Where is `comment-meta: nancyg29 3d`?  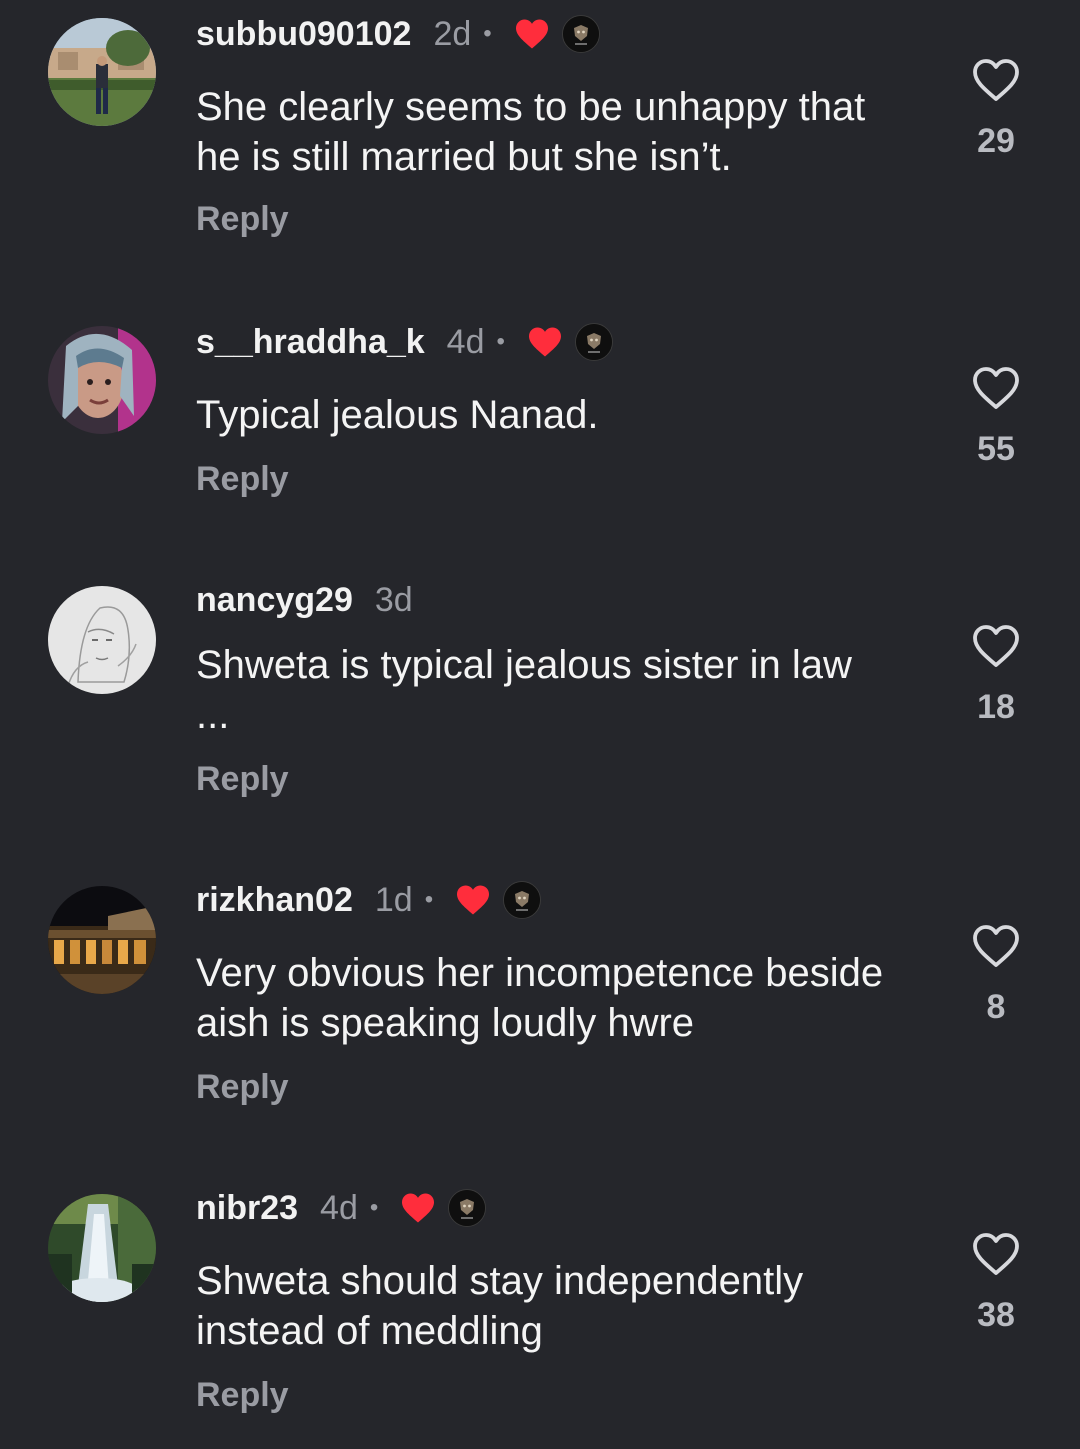
comment-meta: nancyg29 3d is located at coordinates (304, 600).